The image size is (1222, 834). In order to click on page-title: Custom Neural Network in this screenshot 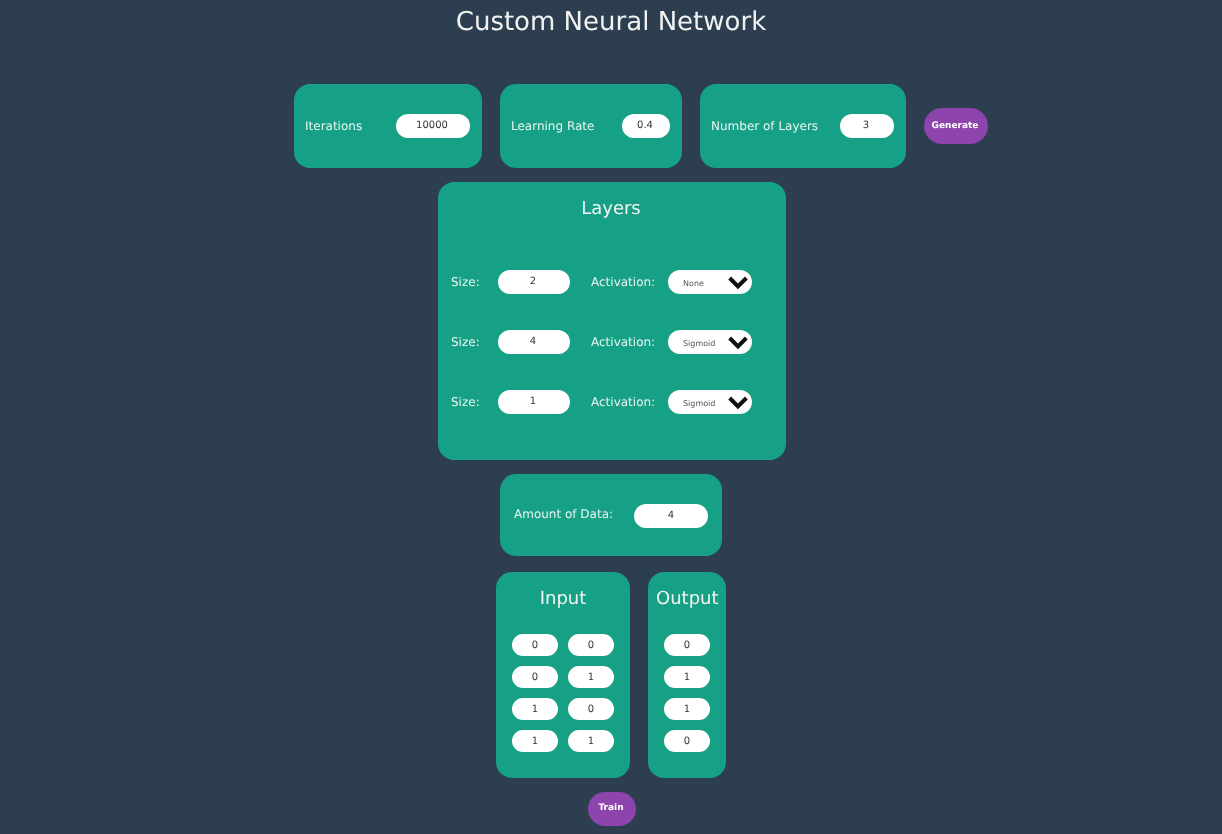, I will do `click(611, 25)`.